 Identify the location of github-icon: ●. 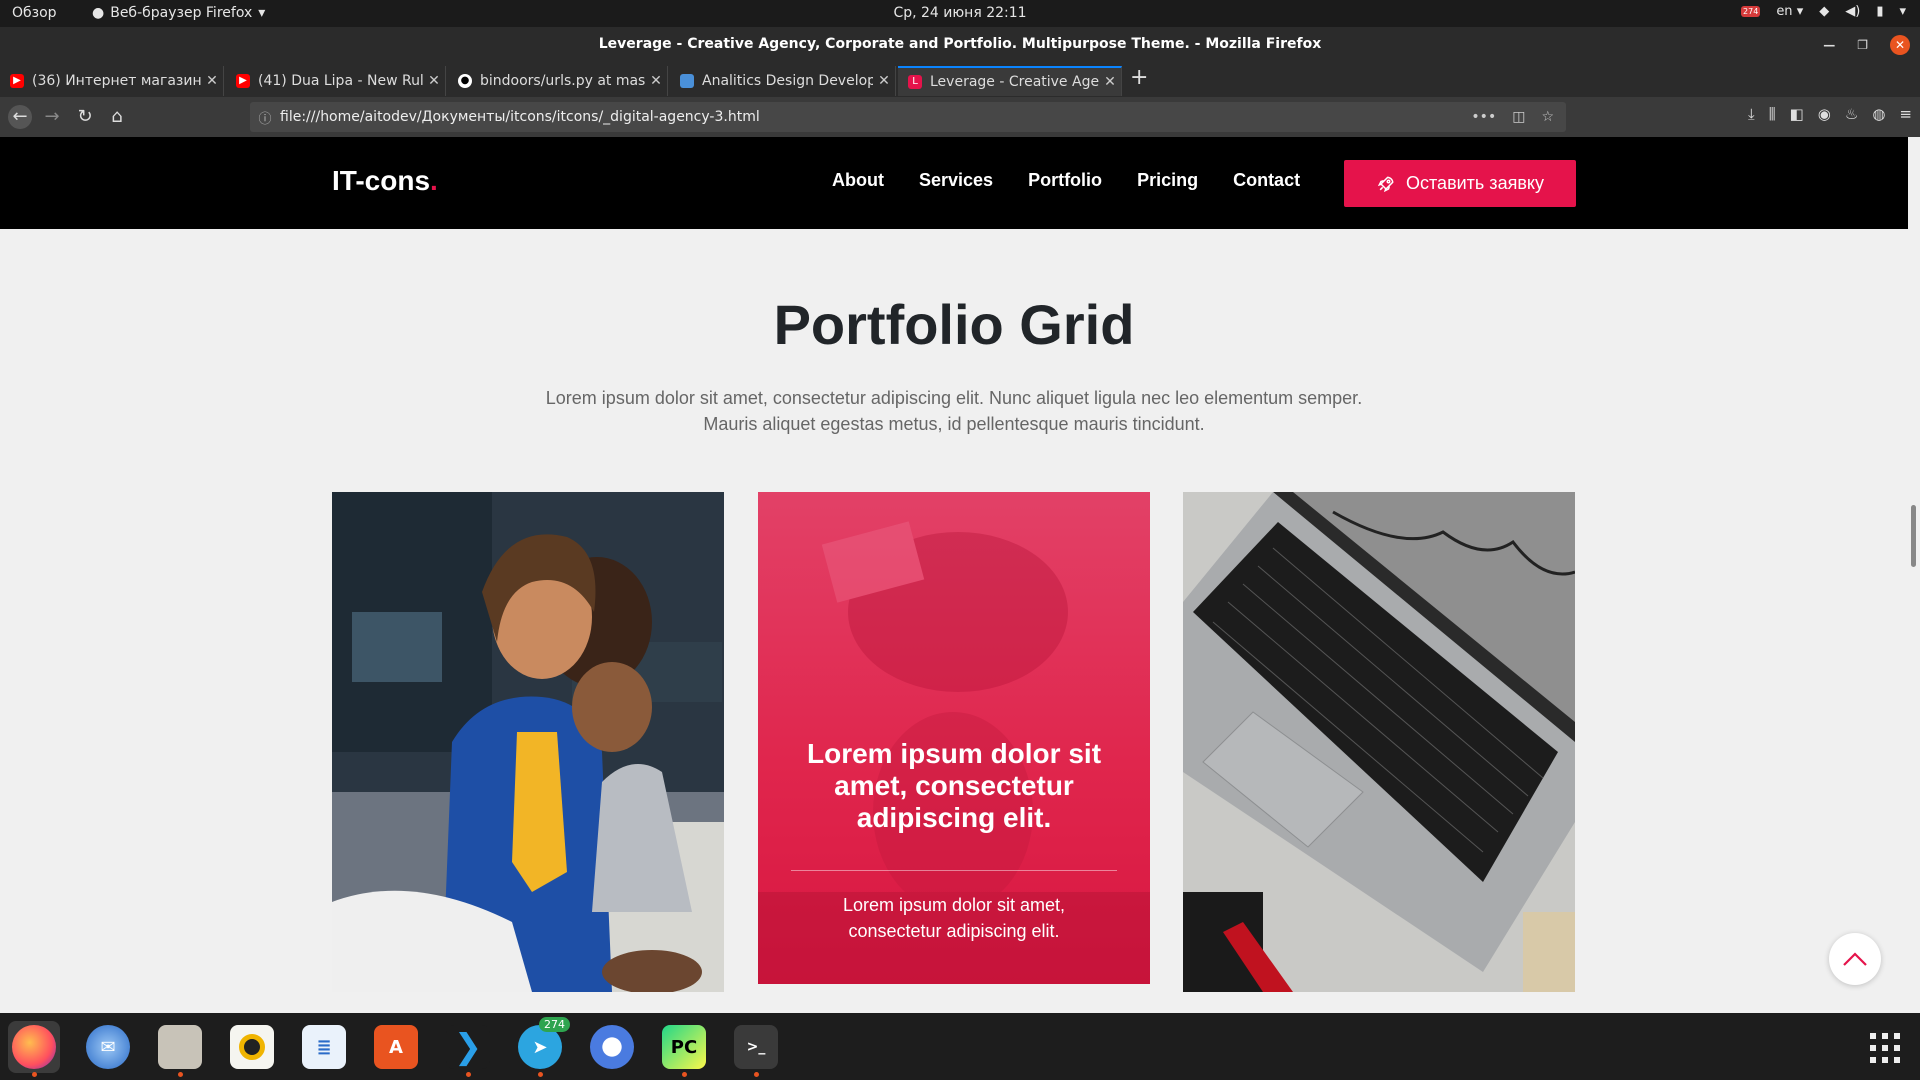
(465, 81).